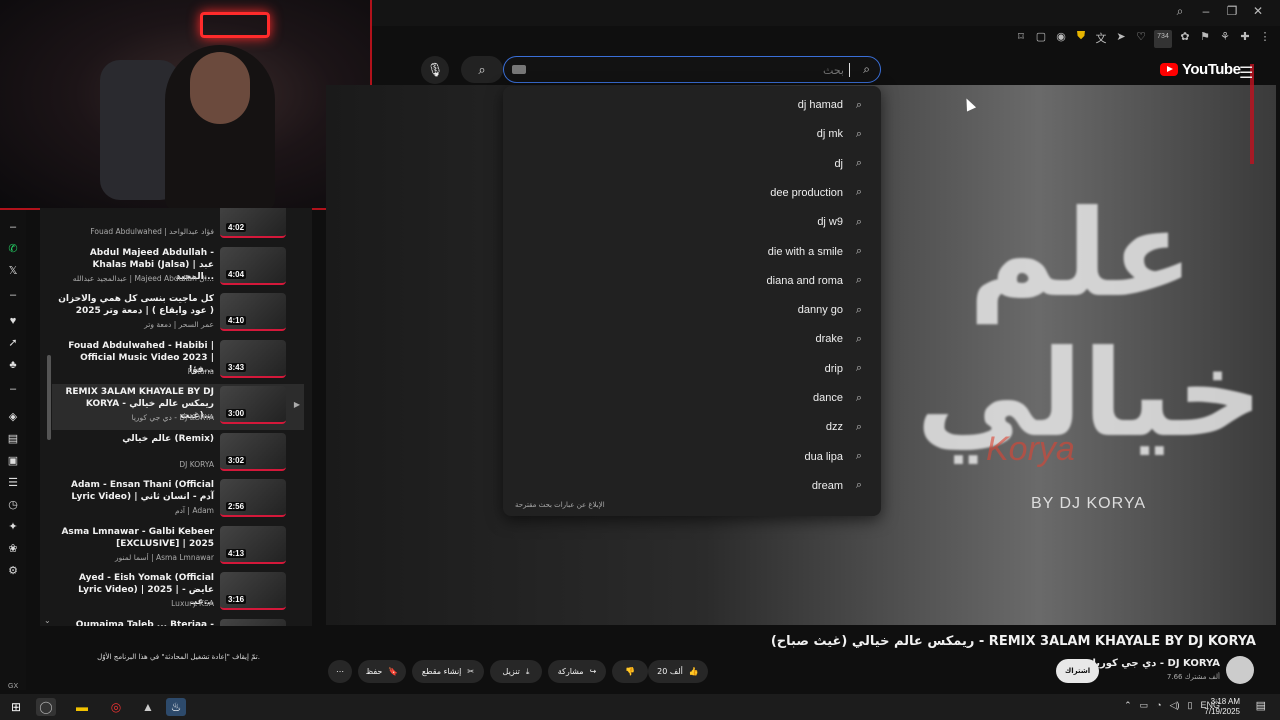  What do you see at coordinates (845, 427) in the screenshot?
I see `suggestion-item: dzz ⌕` at bounding box center [845, 427].